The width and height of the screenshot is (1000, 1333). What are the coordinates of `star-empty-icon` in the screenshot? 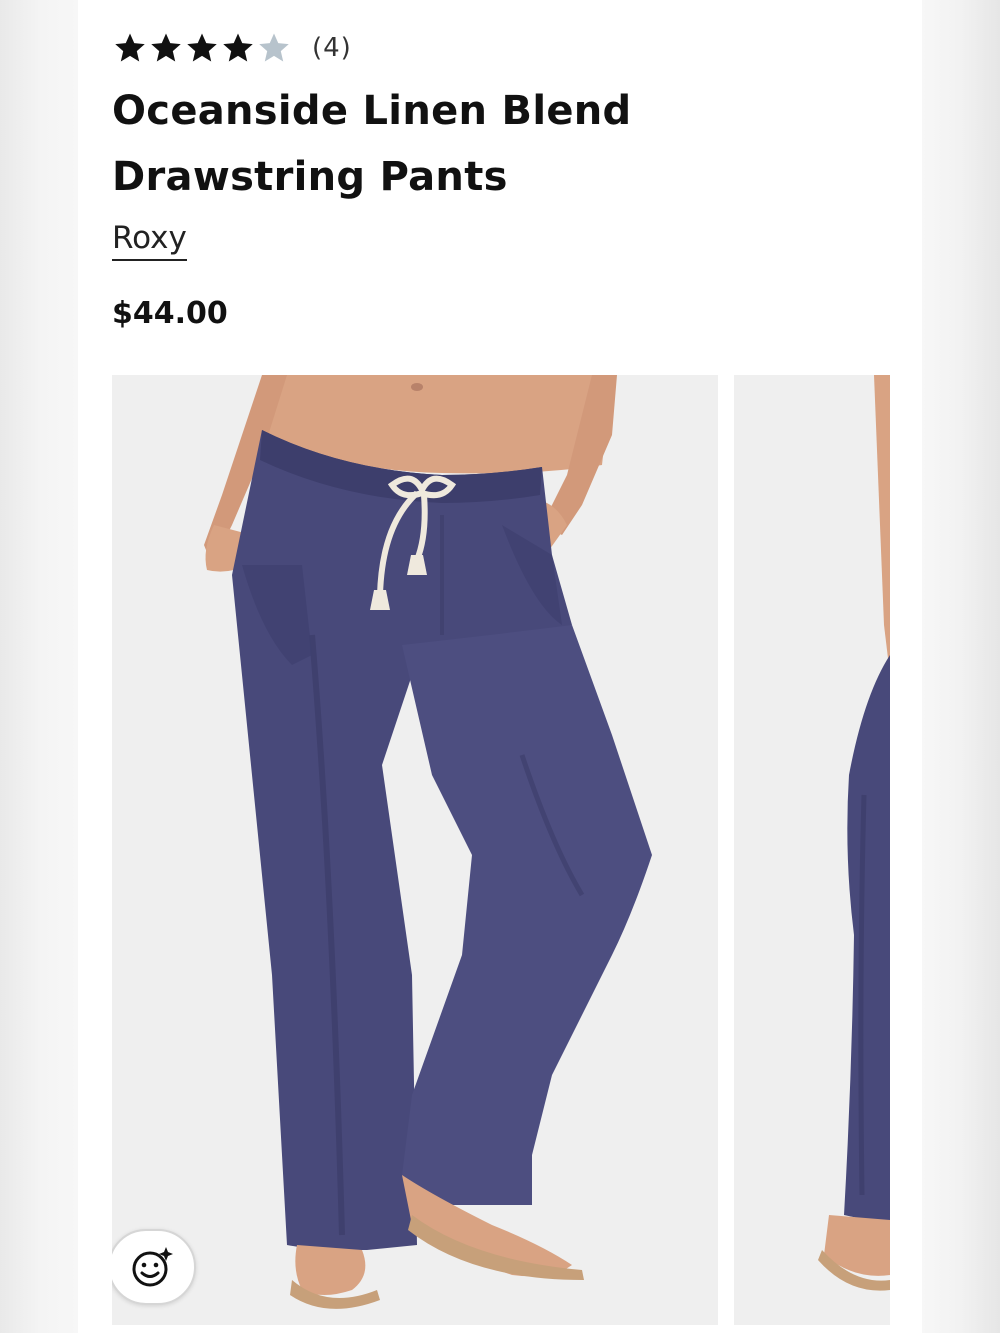 It's located at (274, 47).